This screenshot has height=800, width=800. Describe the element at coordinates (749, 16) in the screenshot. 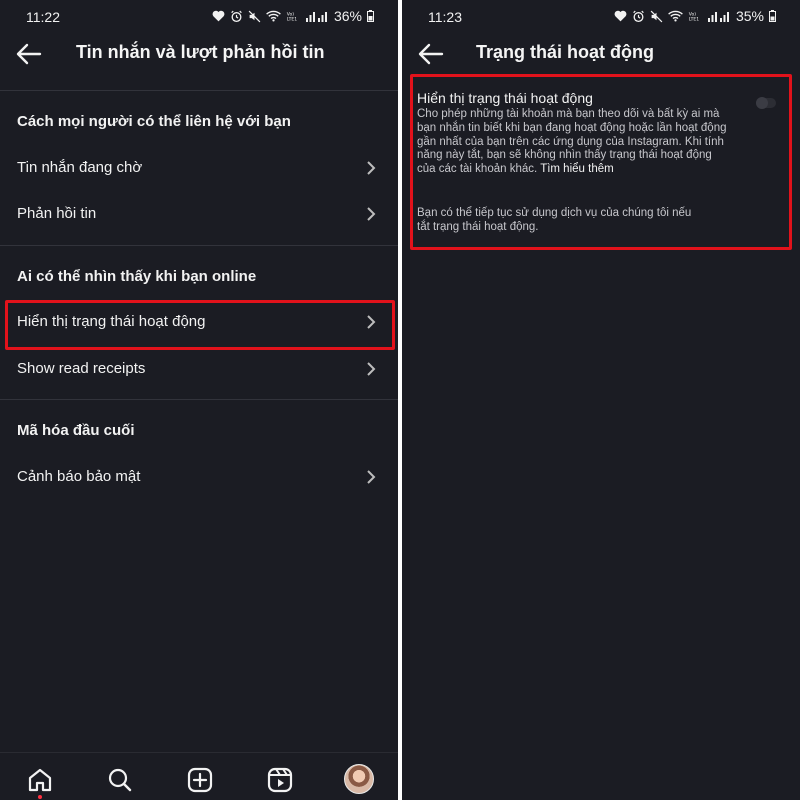

I see `battery-percentage: 35%` at that location.